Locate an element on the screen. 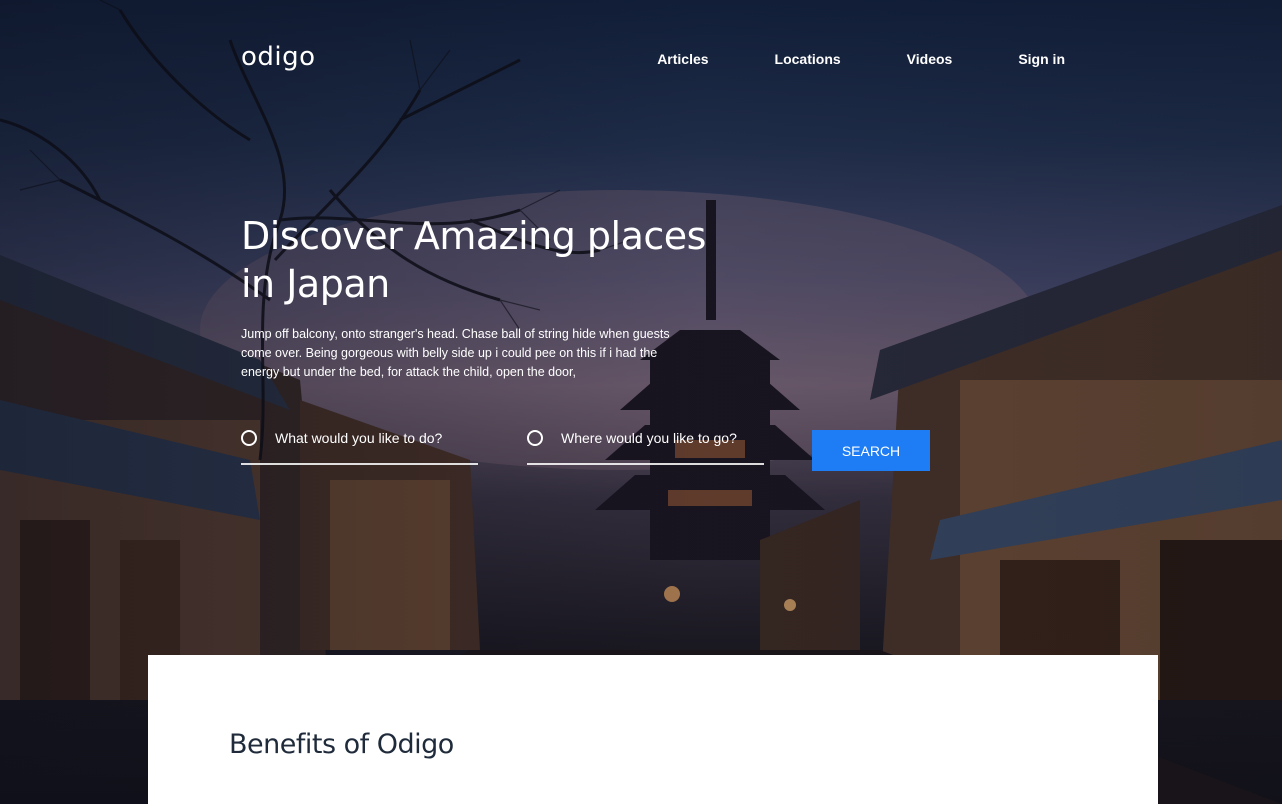  nav-sign-in-link: Sign in is located at coordinates (1041, 59).